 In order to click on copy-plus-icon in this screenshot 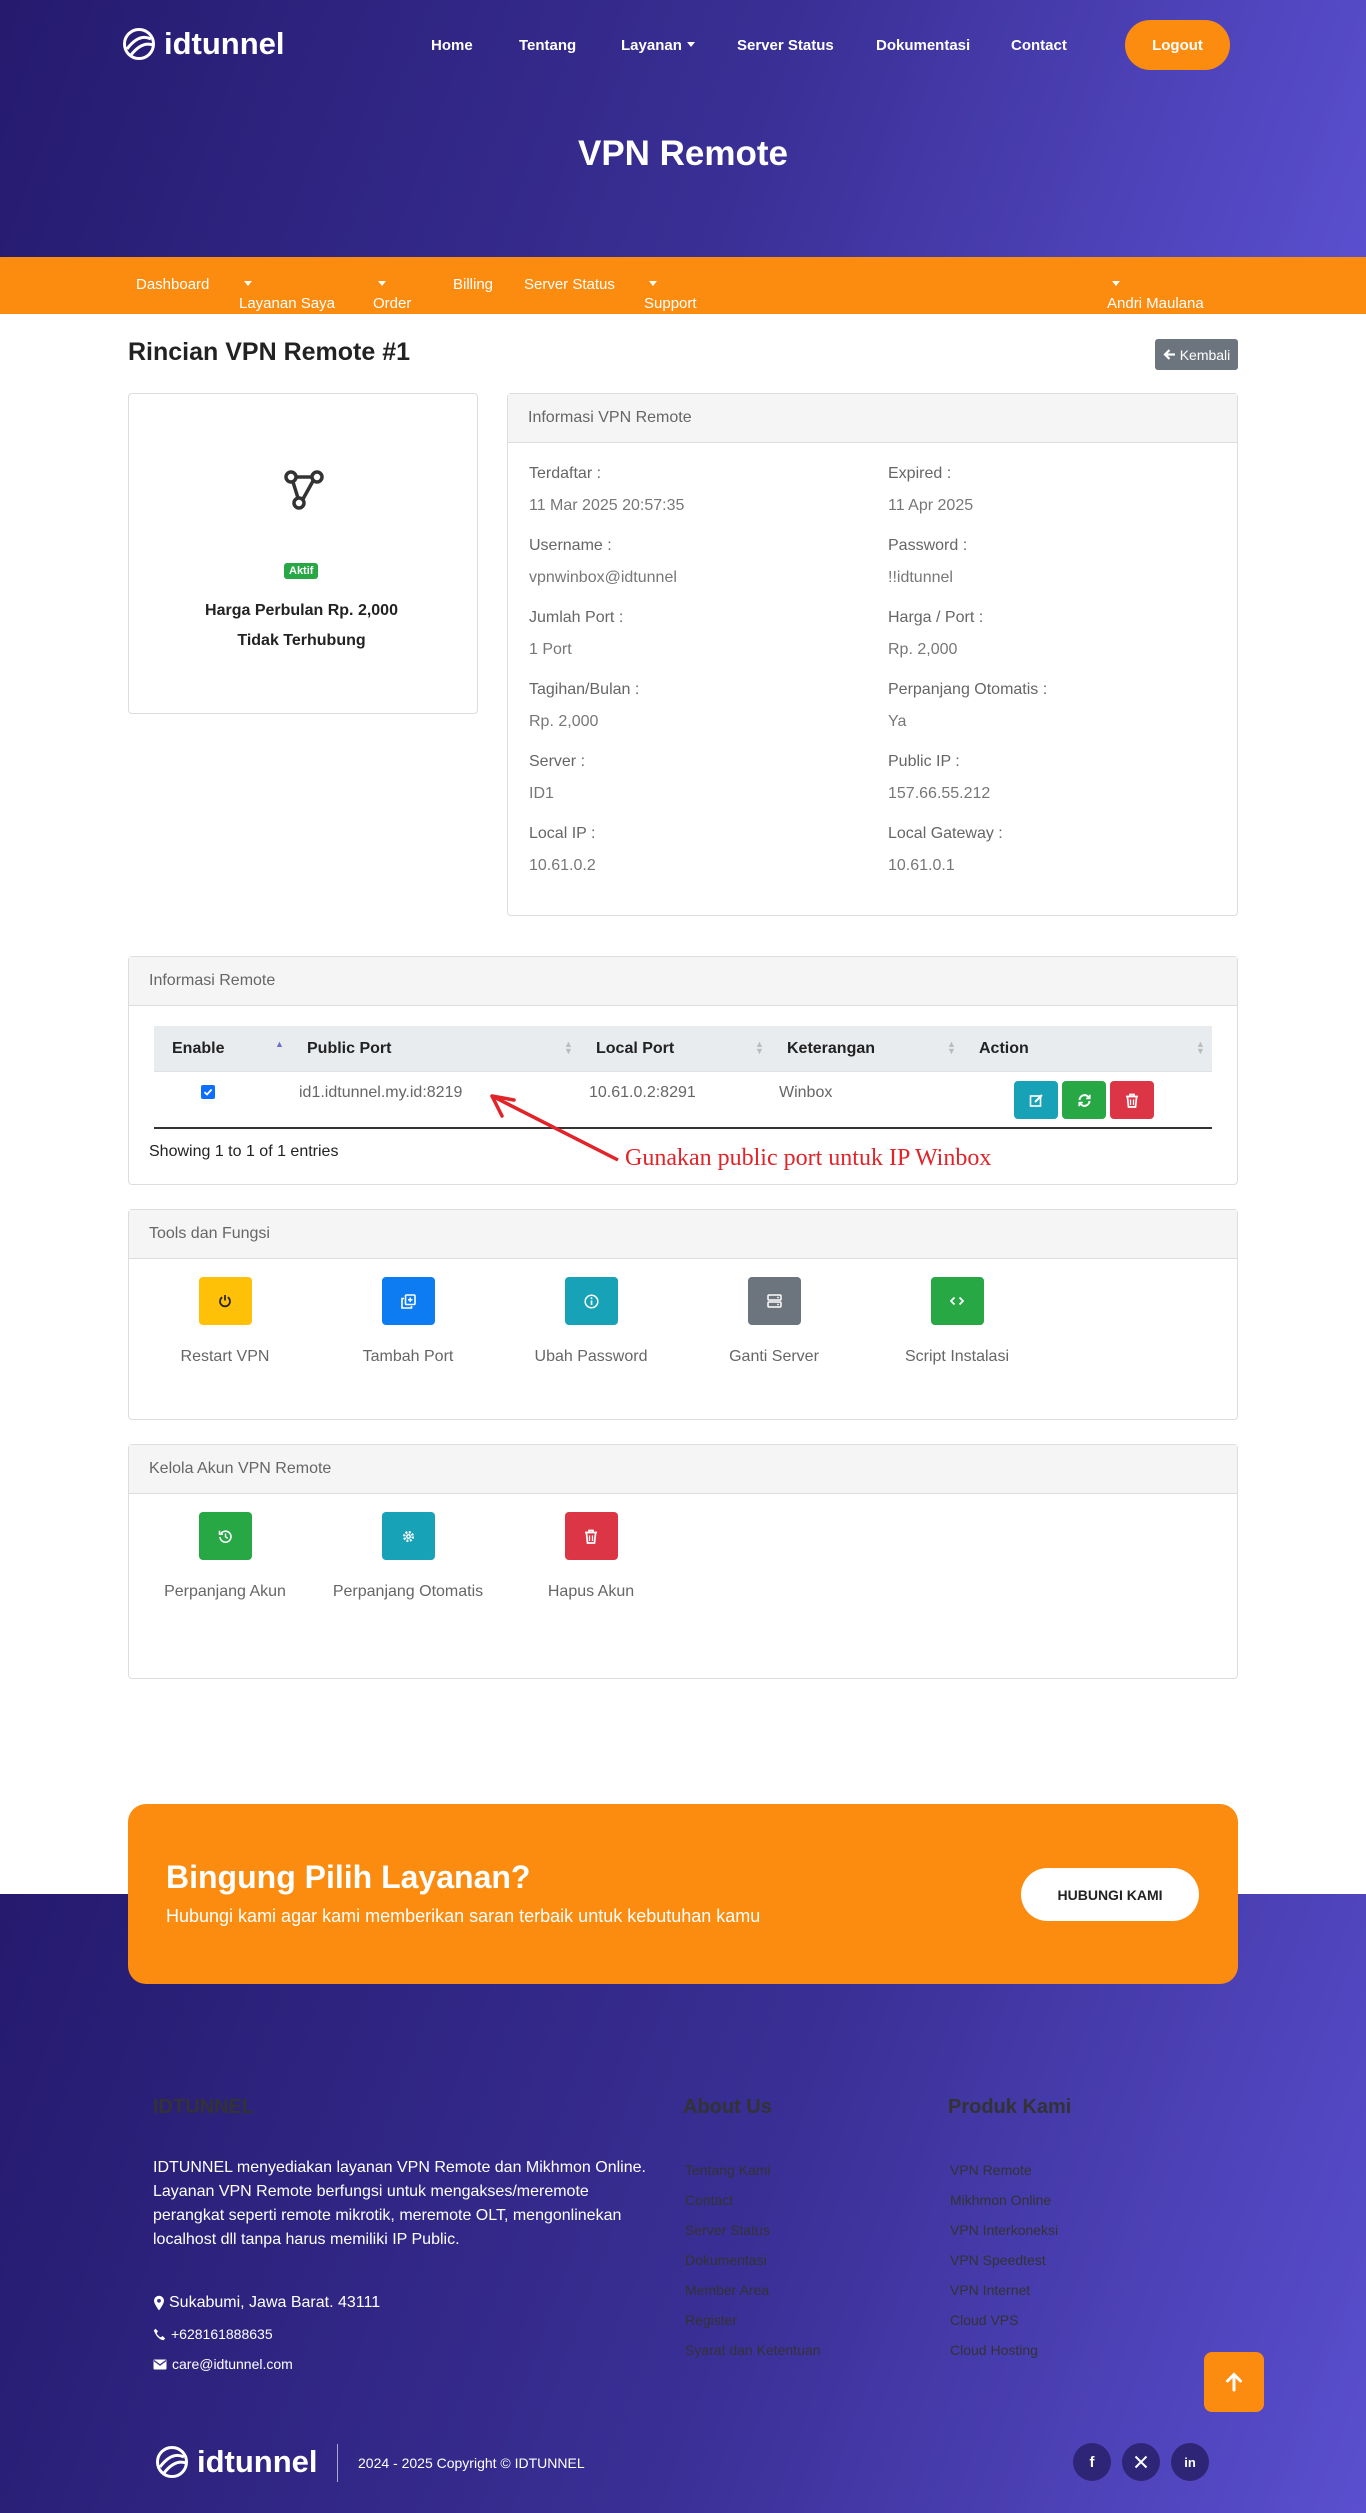, I will do `click(408, 1301)`.